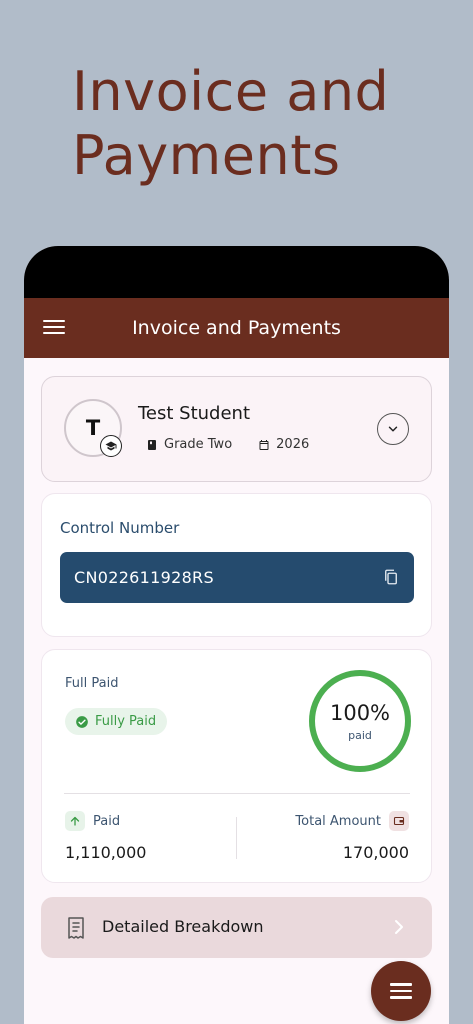 This screenshot has height=1024, width=473. Describe the element at coordinates (360, 735) in the screenshot. I see `progress-caption: paid` at that location.